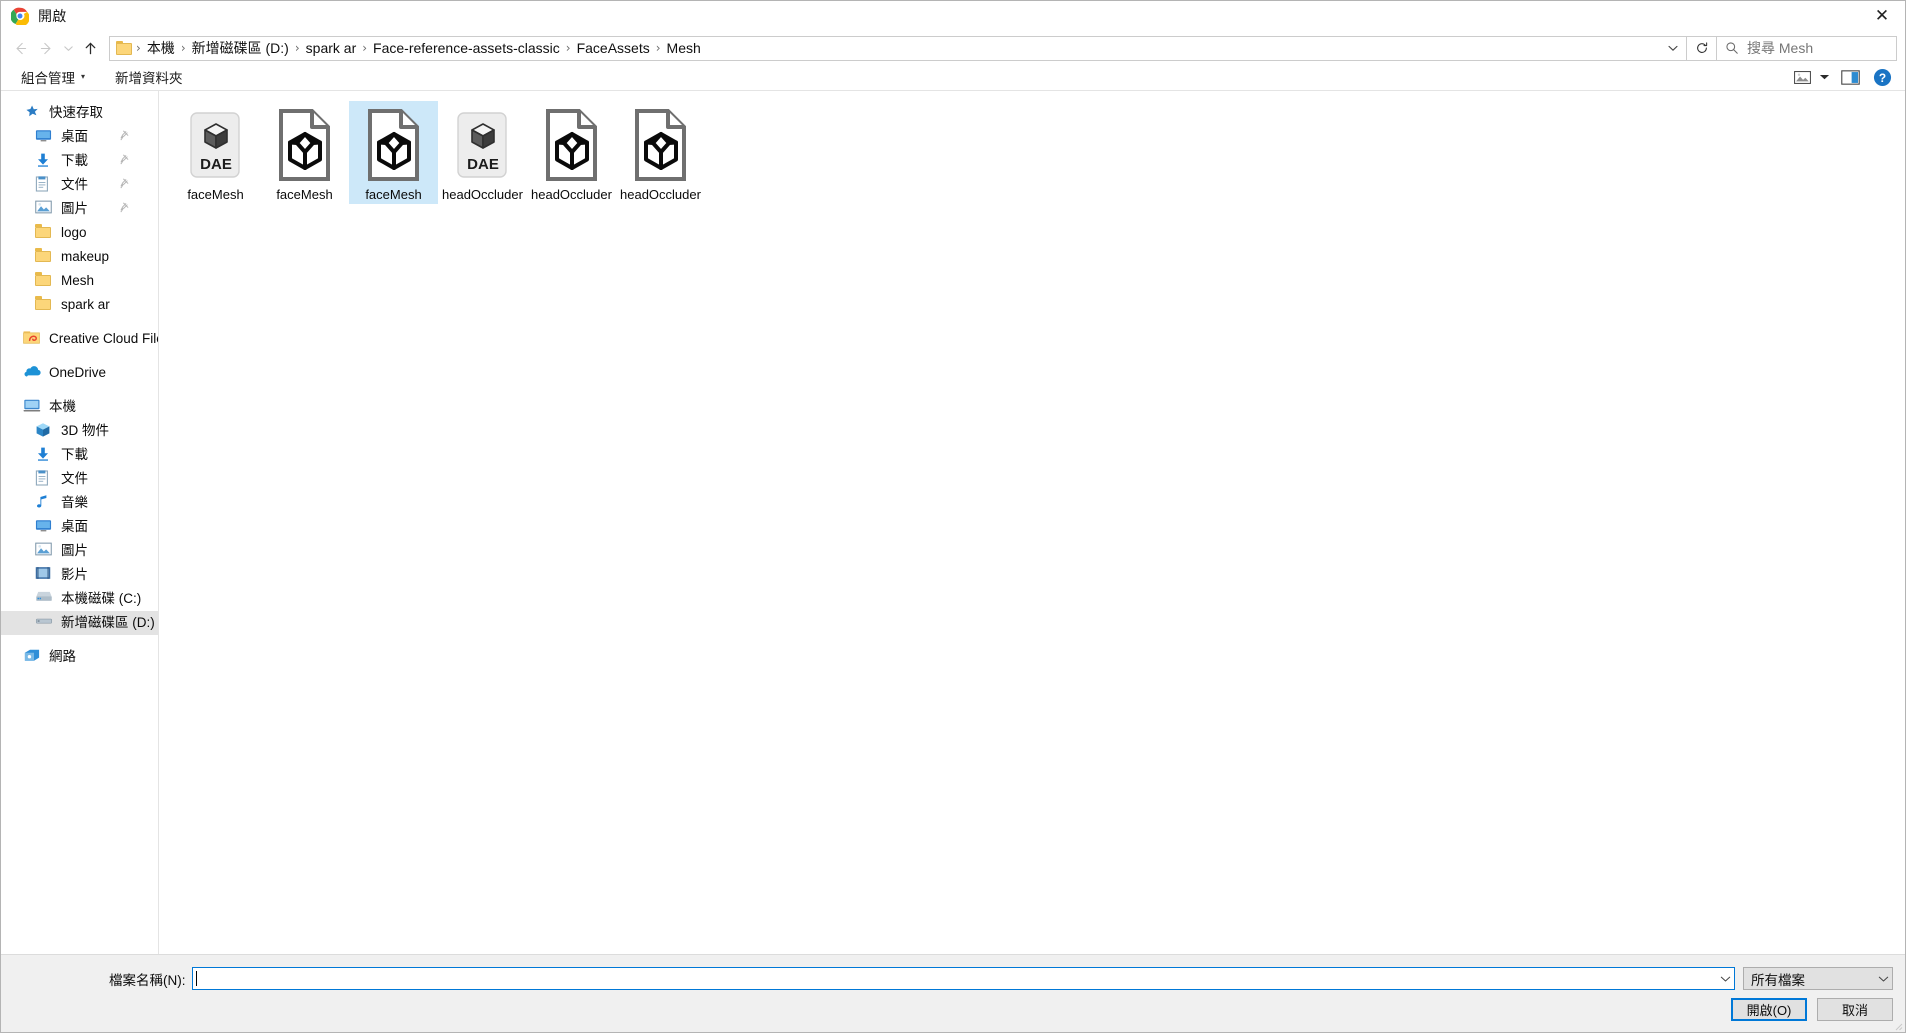  Describe the element at coordinates (147, 980) in the screenshot. I see `filename-label: 檔案名稱(N):` at that location.